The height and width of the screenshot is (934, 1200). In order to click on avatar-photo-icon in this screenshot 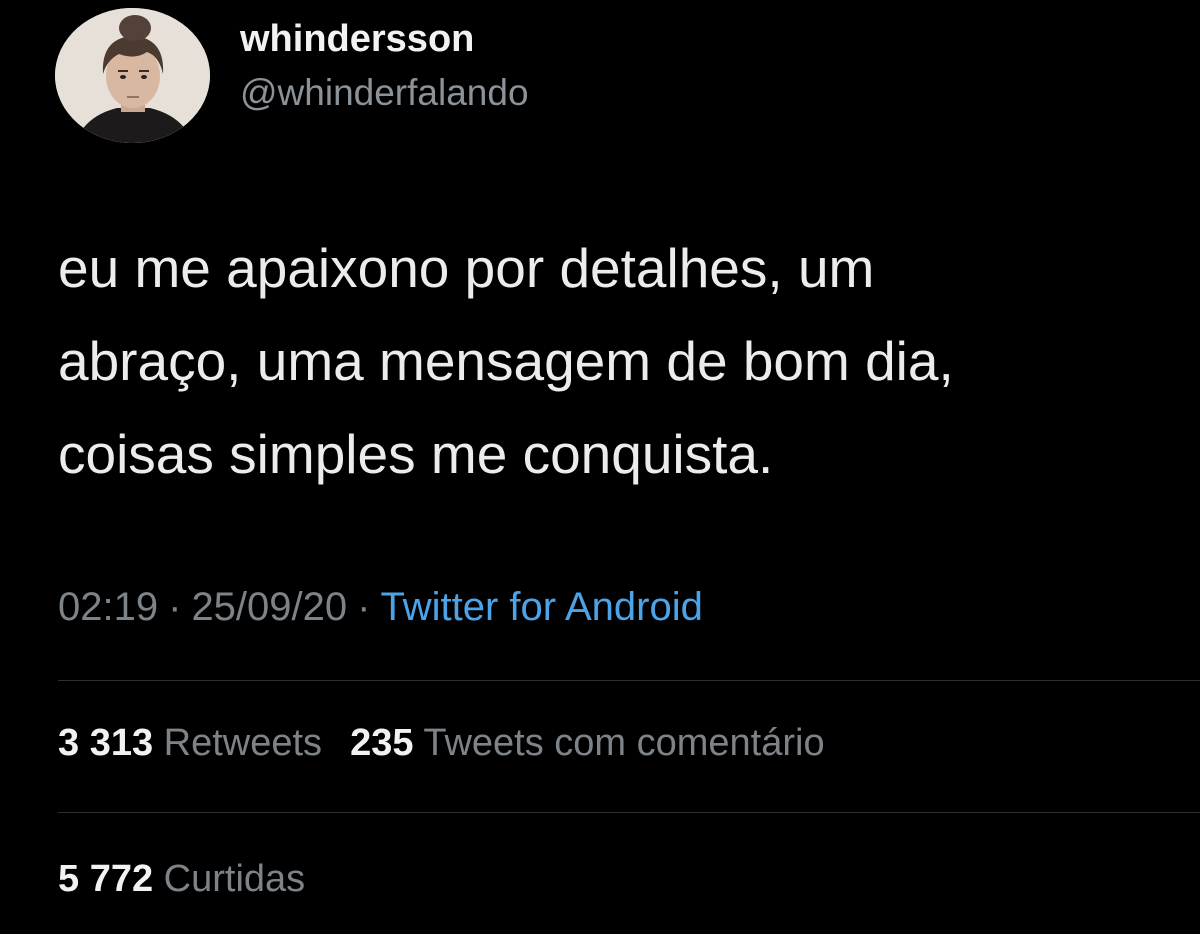, I will do `click(132, 75)`.